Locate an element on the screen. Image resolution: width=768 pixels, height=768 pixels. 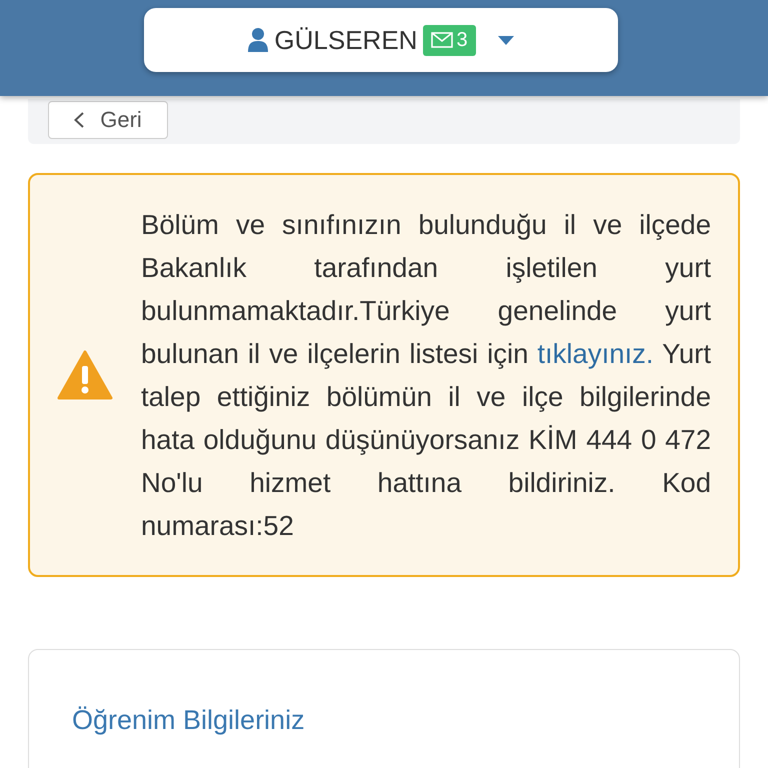
chevron-left-icon is located at coordinates (79, 120).